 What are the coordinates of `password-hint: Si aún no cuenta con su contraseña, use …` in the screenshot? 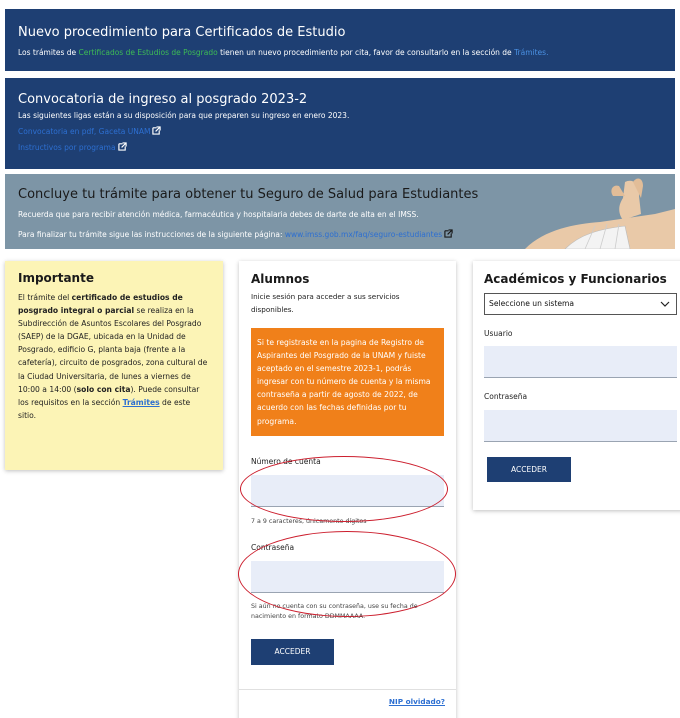 It's located at (334, 611).